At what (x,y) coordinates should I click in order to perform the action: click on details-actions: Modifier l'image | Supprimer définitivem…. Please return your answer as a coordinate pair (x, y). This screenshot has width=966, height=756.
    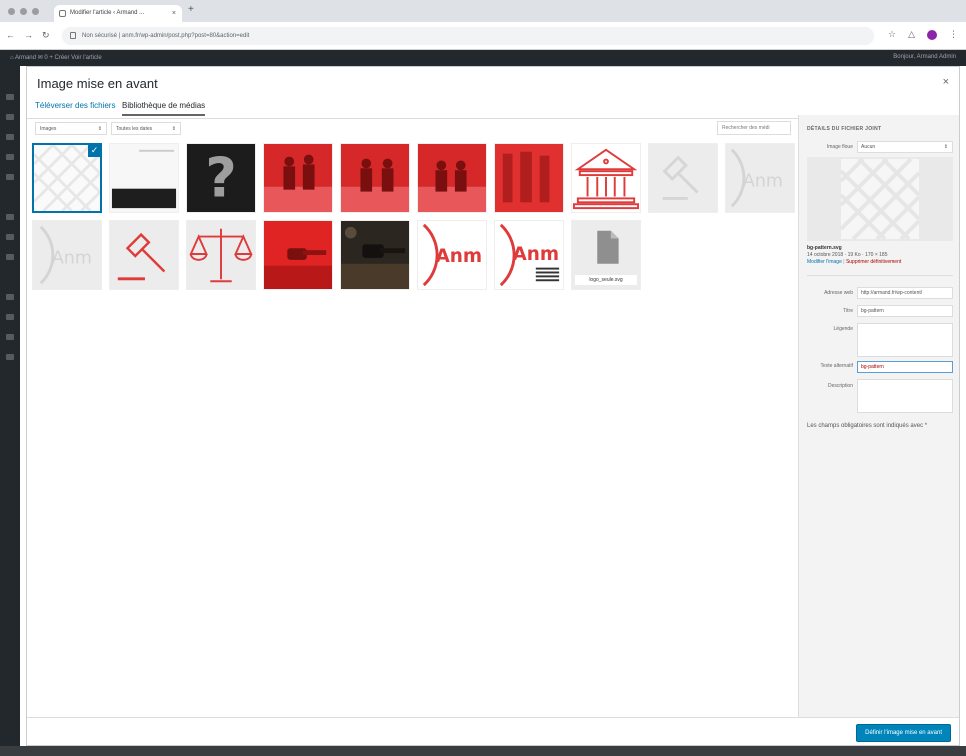
    Looking at the image, I should click on (854, 262).